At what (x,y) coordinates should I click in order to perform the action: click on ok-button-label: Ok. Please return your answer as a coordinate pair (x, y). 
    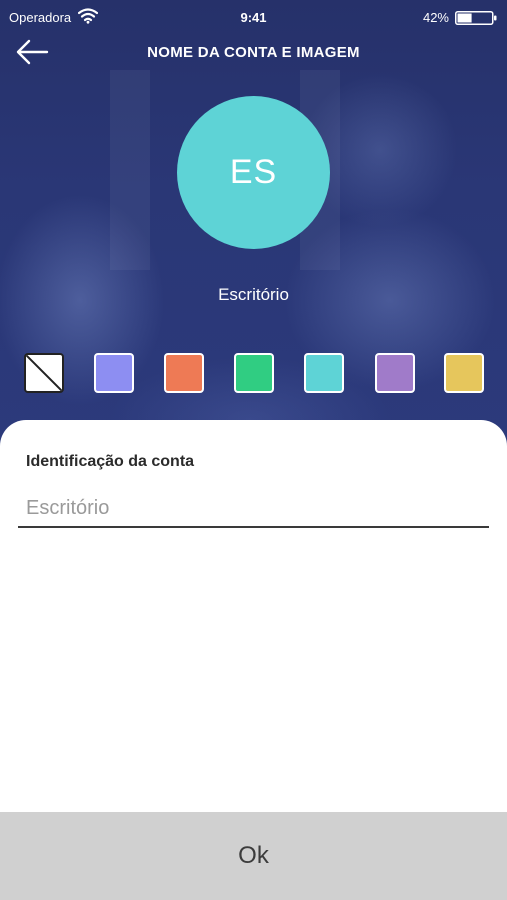
    Looking at the image, I should click on (253, 855).